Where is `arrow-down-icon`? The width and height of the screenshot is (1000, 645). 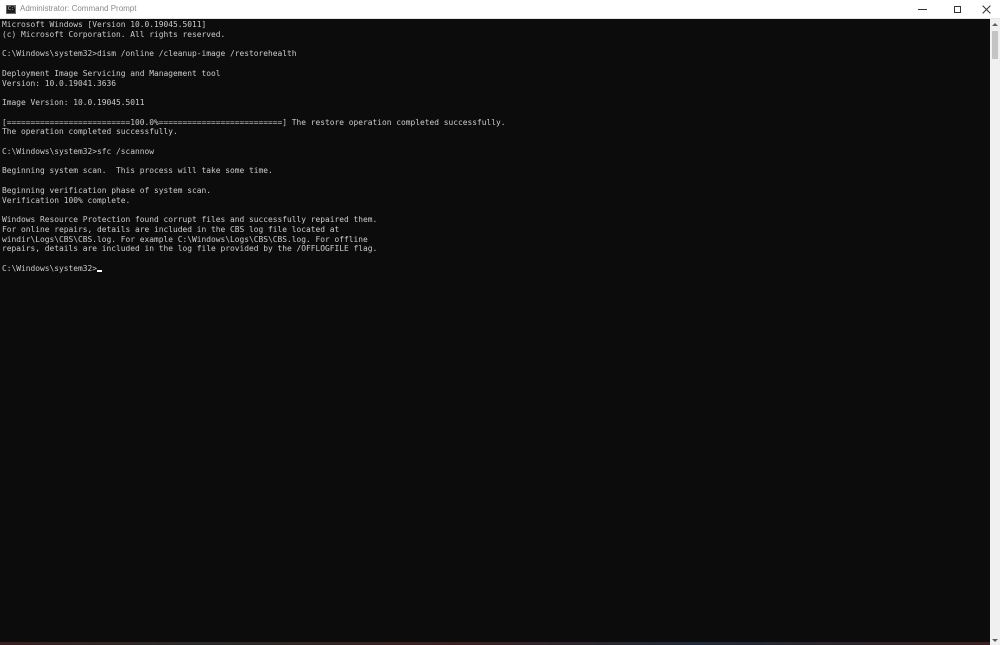
arrow-down-icon is located at coordinates (995, 640).